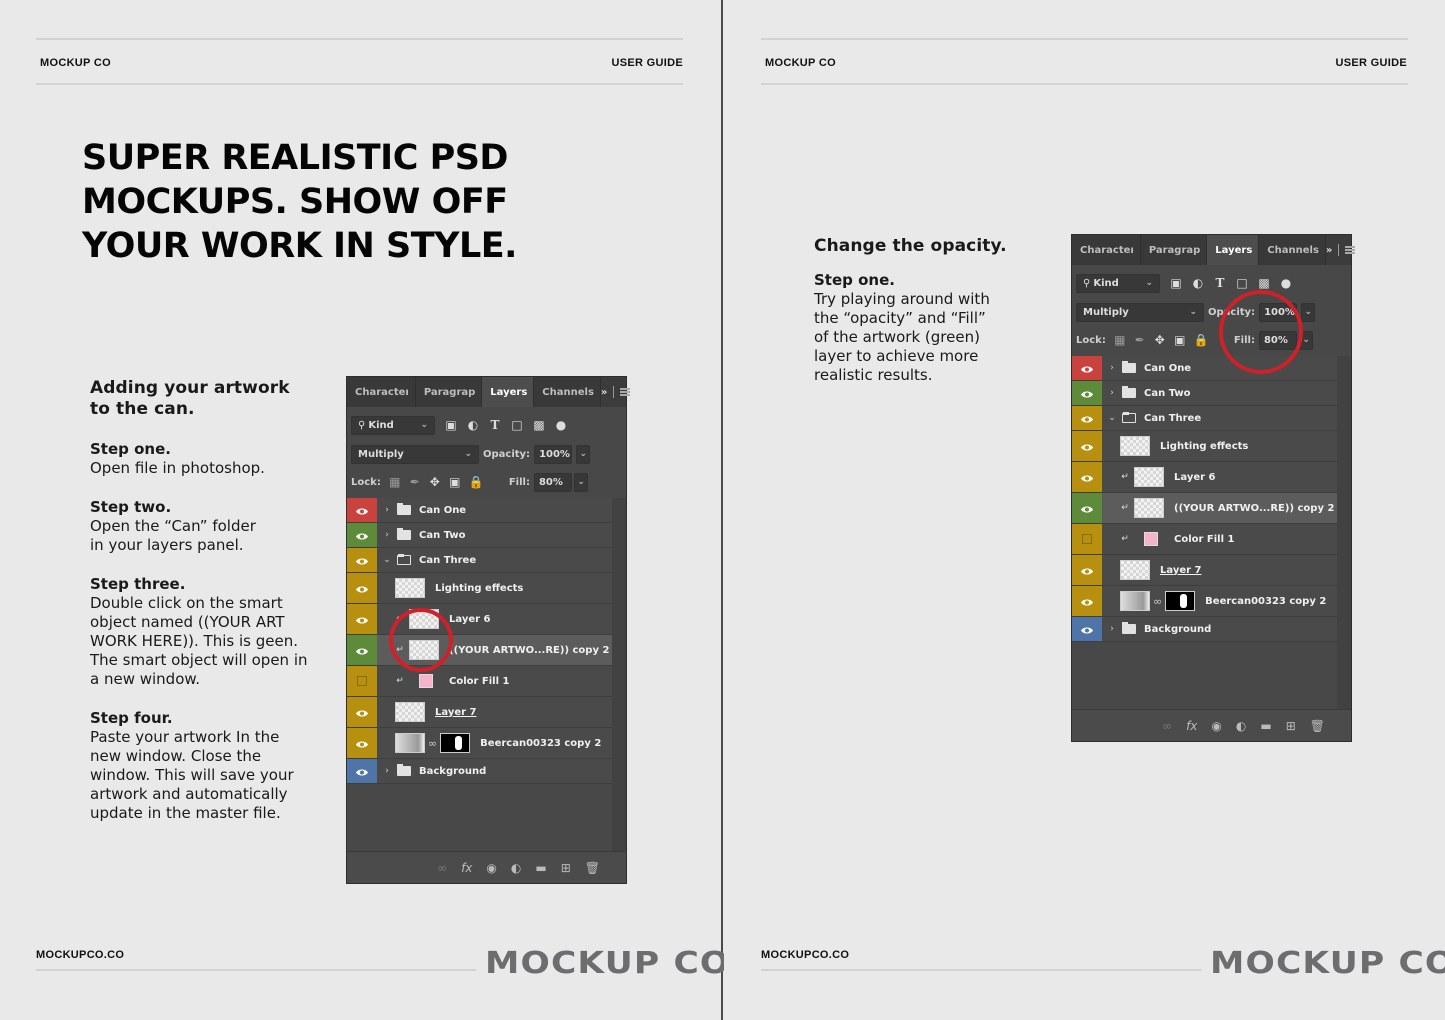 The image size is (1445, 1020). Describe the element at coordinates (480, 588) in the screenshot. I see `layer-row: Lighting effects` at that location.